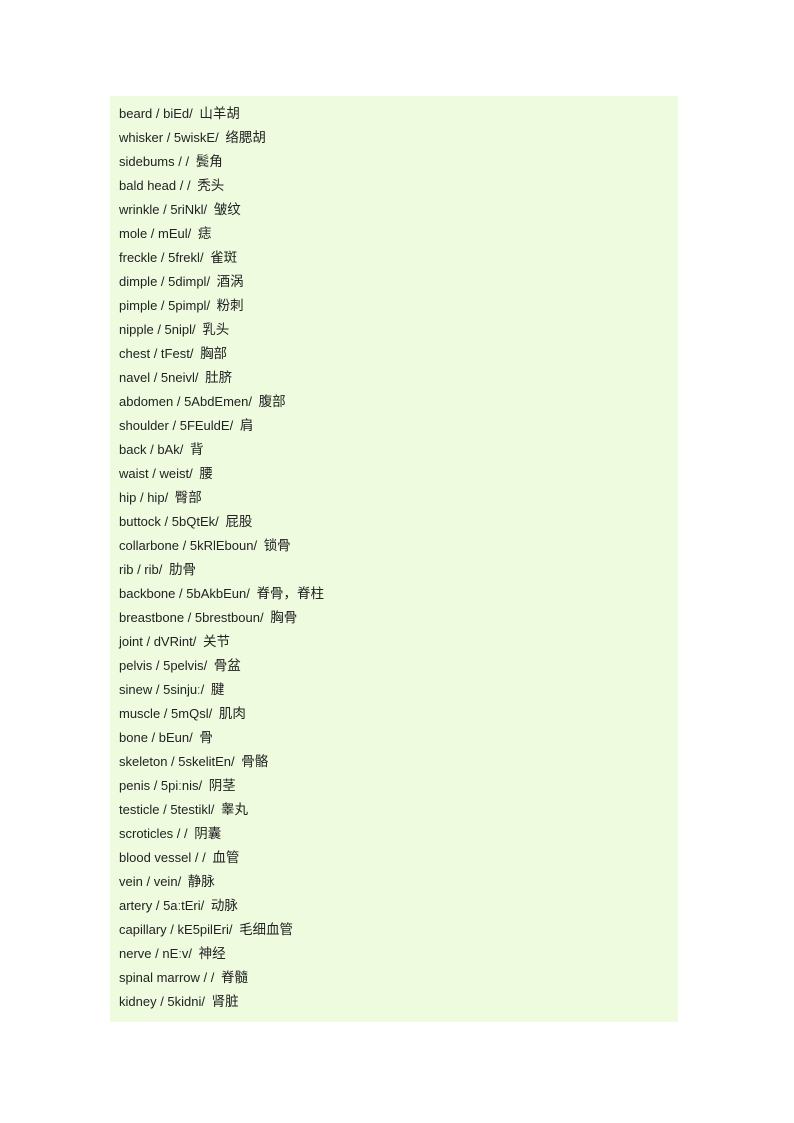 This screenshot has height=1123, width=794. Describe the element at coordinates (209, 161) in the screenshot. I see `entry-gloss: 鬓角` at that location.